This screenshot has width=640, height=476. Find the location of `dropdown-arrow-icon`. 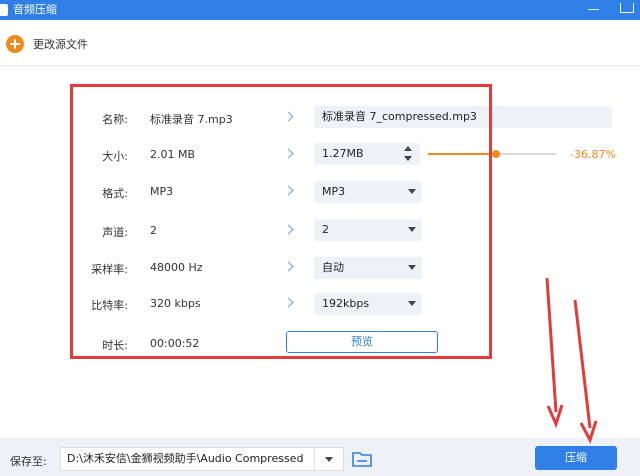

dropdown-arrow-icon is located at coordinates (329, 459).